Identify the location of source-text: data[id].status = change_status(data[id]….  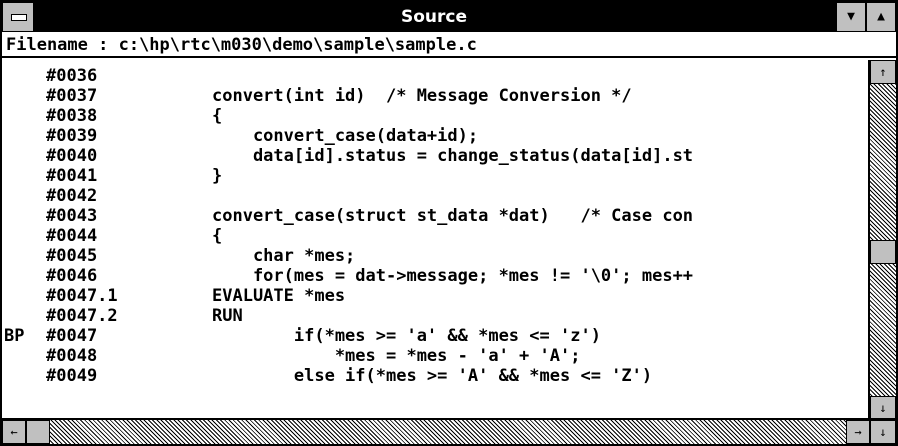
(453, 156).